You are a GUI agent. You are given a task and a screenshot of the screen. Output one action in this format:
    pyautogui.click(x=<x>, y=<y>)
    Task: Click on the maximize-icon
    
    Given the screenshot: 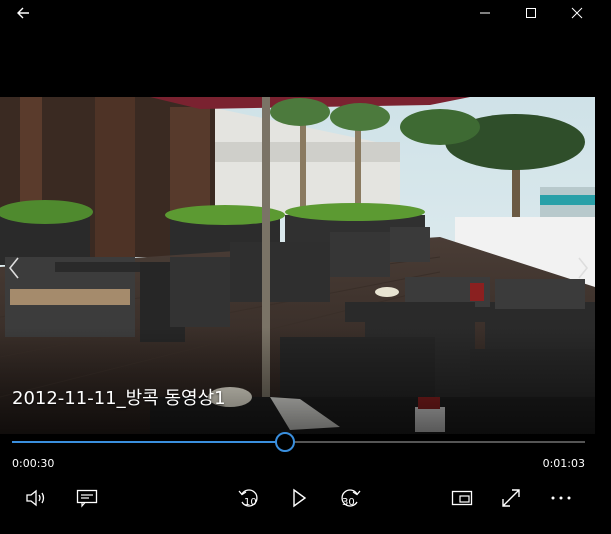 What is the action you would take?
    pyautogui.click(x=531, y=13)
    